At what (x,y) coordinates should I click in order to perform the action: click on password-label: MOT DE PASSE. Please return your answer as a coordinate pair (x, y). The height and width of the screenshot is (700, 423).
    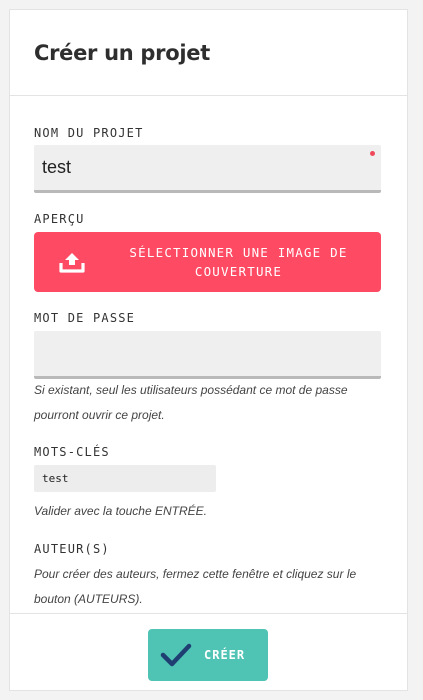
    Looking at the image, I should click on (85, 318).